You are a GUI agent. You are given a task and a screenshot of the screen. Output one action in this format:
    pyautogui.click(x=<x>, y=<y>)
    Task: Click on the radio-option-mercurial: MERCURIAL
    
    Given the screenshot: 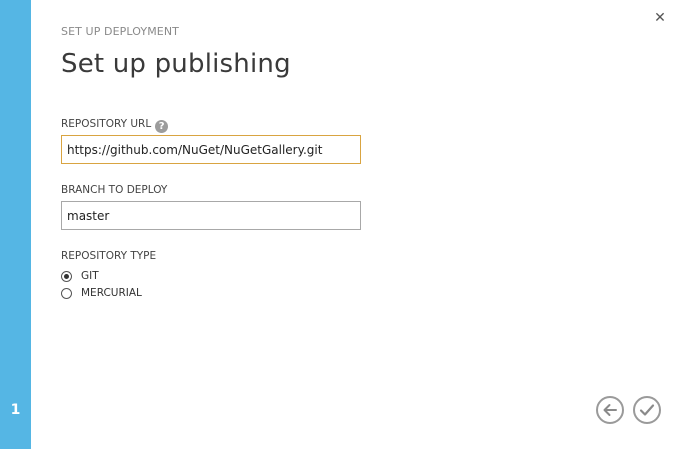 What is the action you would take?
    pyautogui.click(x=101, y=293)
    